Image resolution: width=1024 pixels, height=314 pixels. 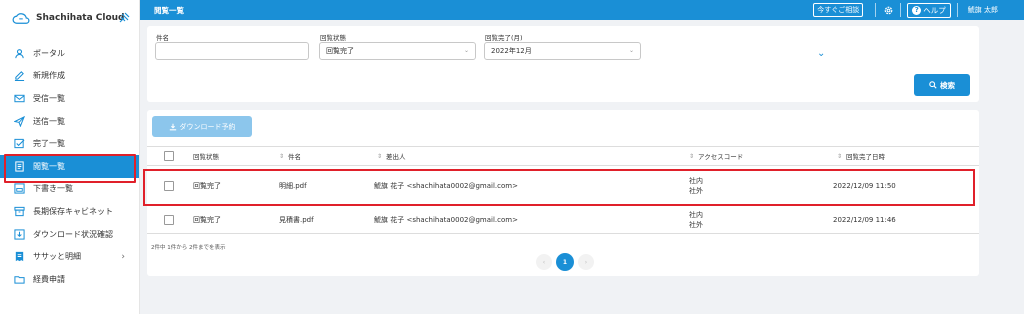 I want to click on status-select: 回覧完了 ⌄, so click(x=397, y=51).